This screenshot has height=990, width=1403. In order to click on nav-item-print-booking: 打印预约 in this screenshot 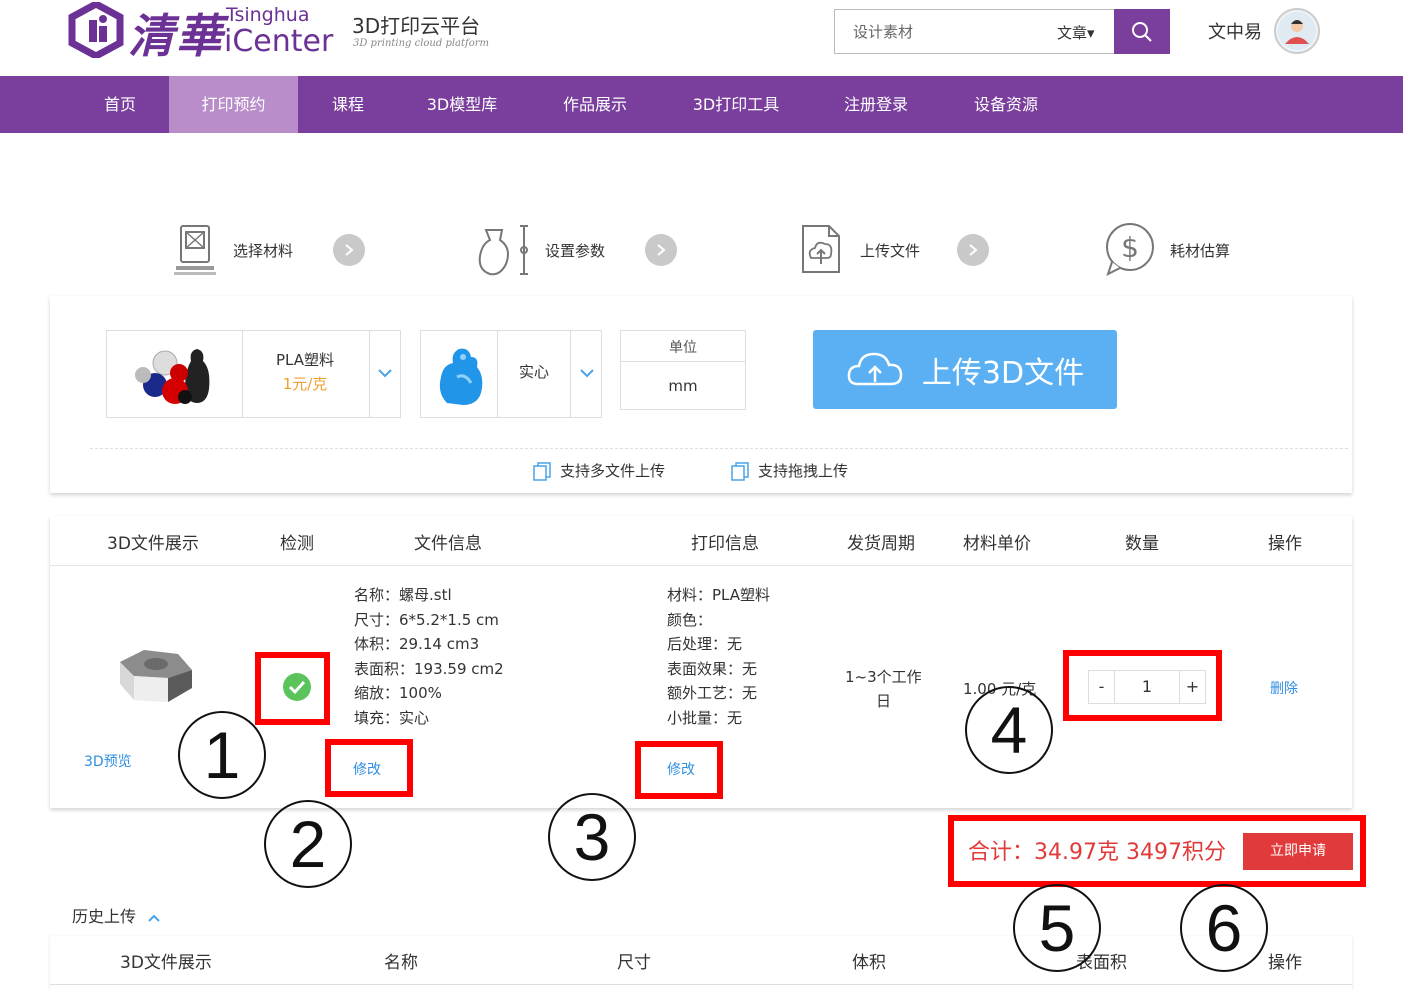, I will do `click(233, 104)`.